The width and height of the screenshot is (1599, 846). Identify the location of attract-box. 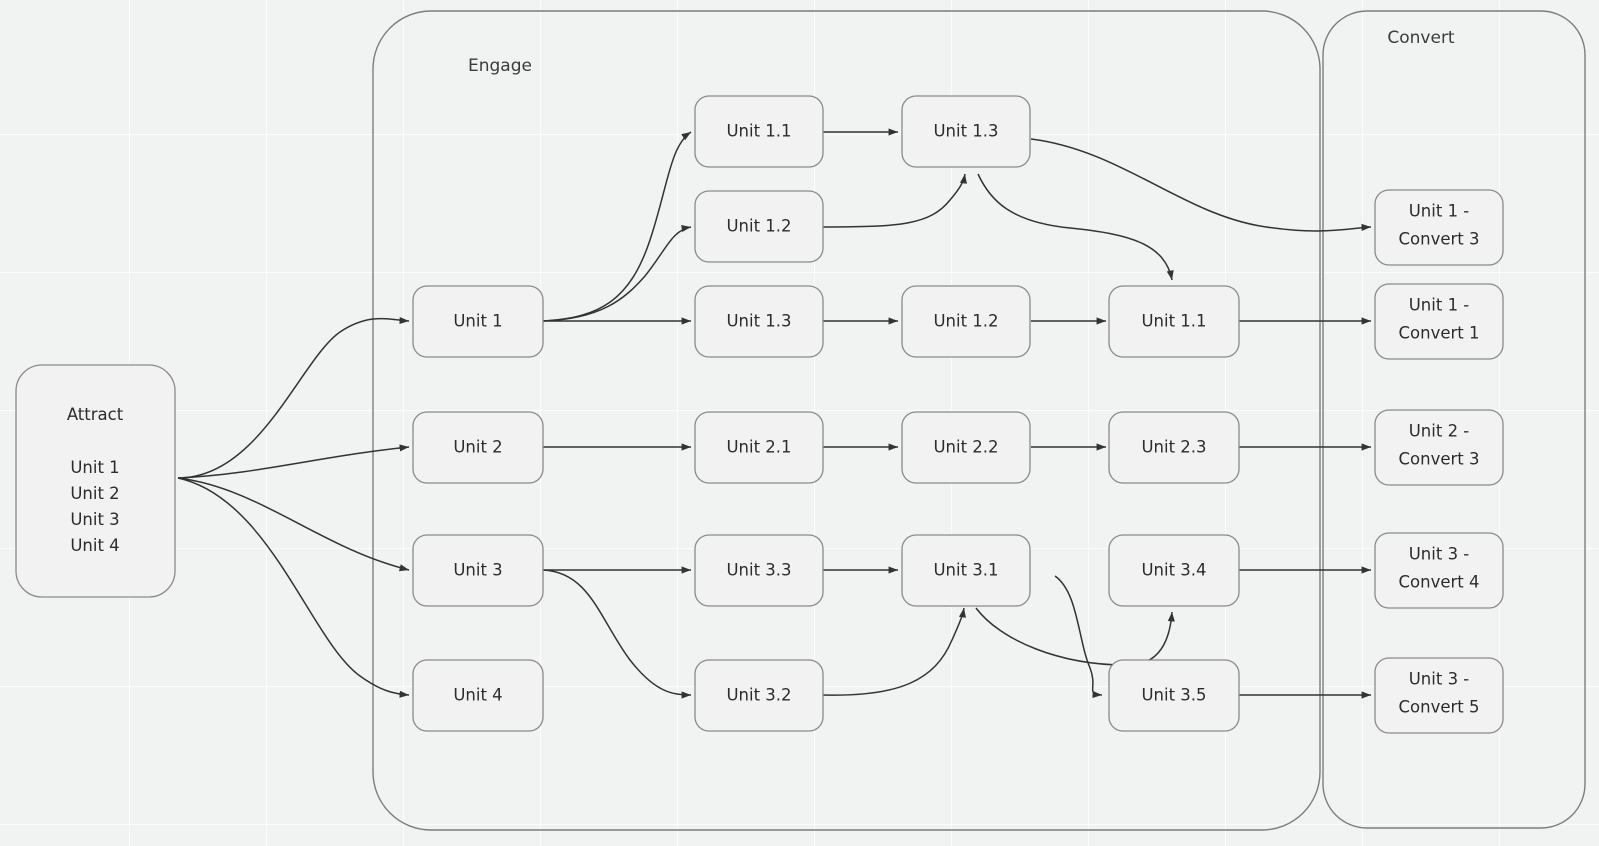
(95, 481).